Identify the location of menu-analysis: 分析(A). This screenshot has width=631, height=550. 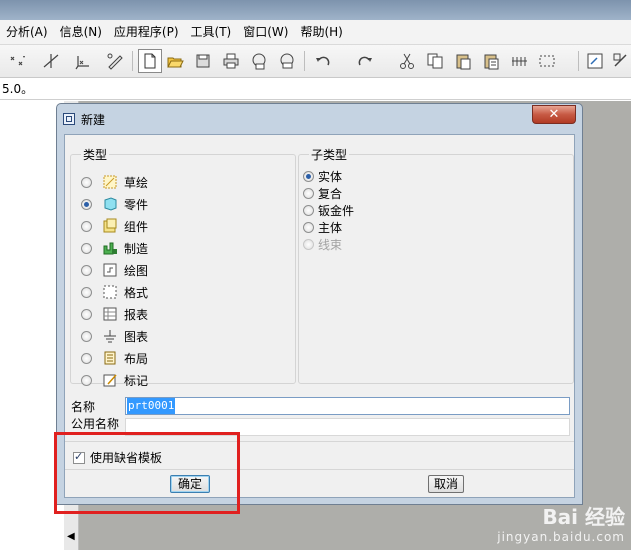
(27, 32).